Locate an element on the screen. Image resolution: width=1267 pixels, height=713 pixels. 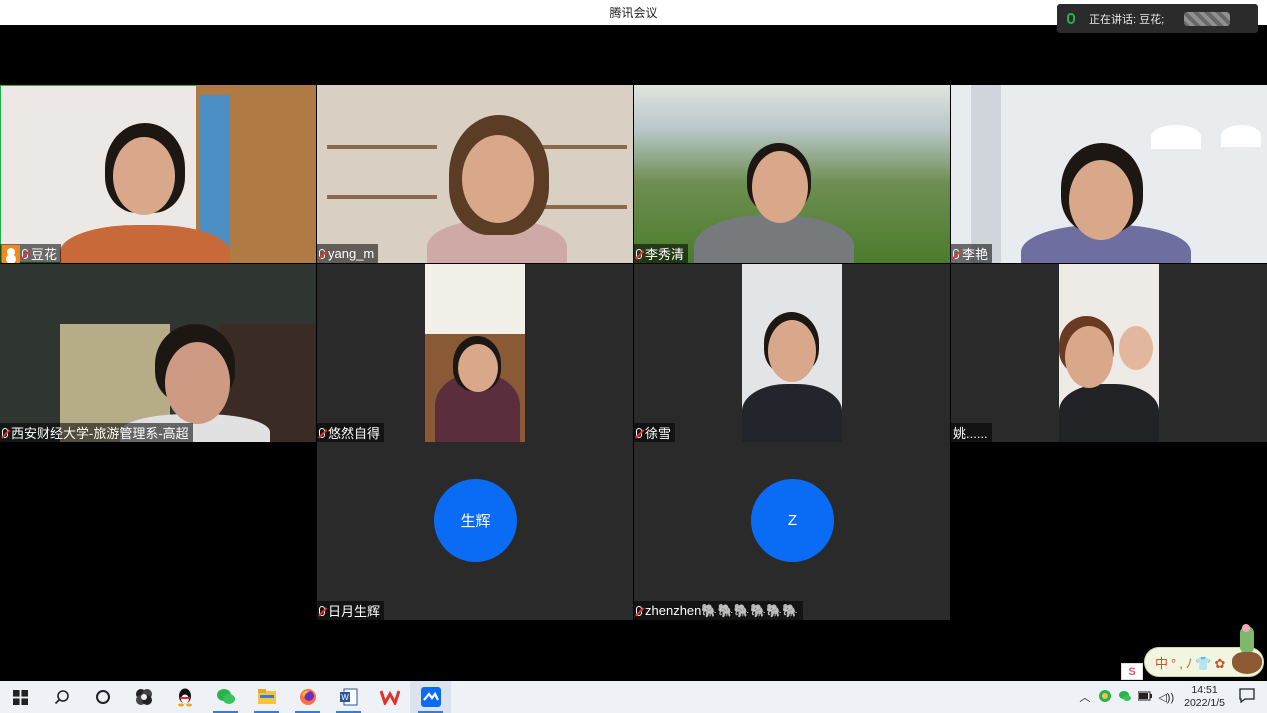
participant-name-tag: 李艳 is located at coordinates (972, 253).